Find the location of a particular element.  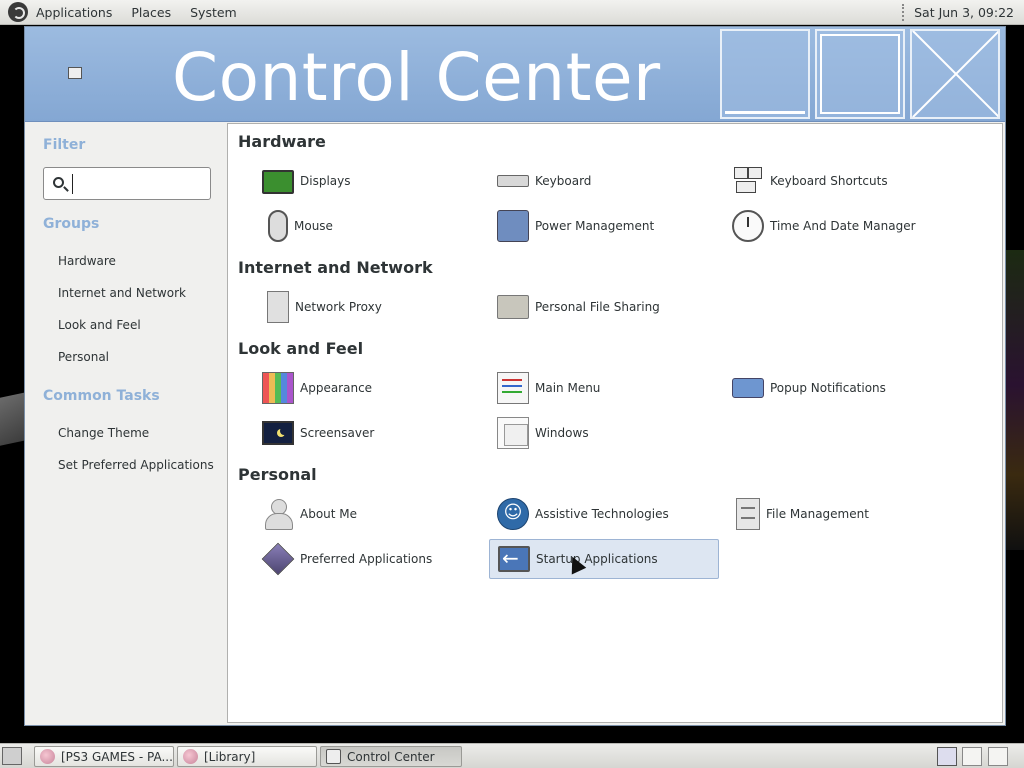

item-keyboard-shortcuts: Keyboard Shortcuts is located at coordinates (839, 181).